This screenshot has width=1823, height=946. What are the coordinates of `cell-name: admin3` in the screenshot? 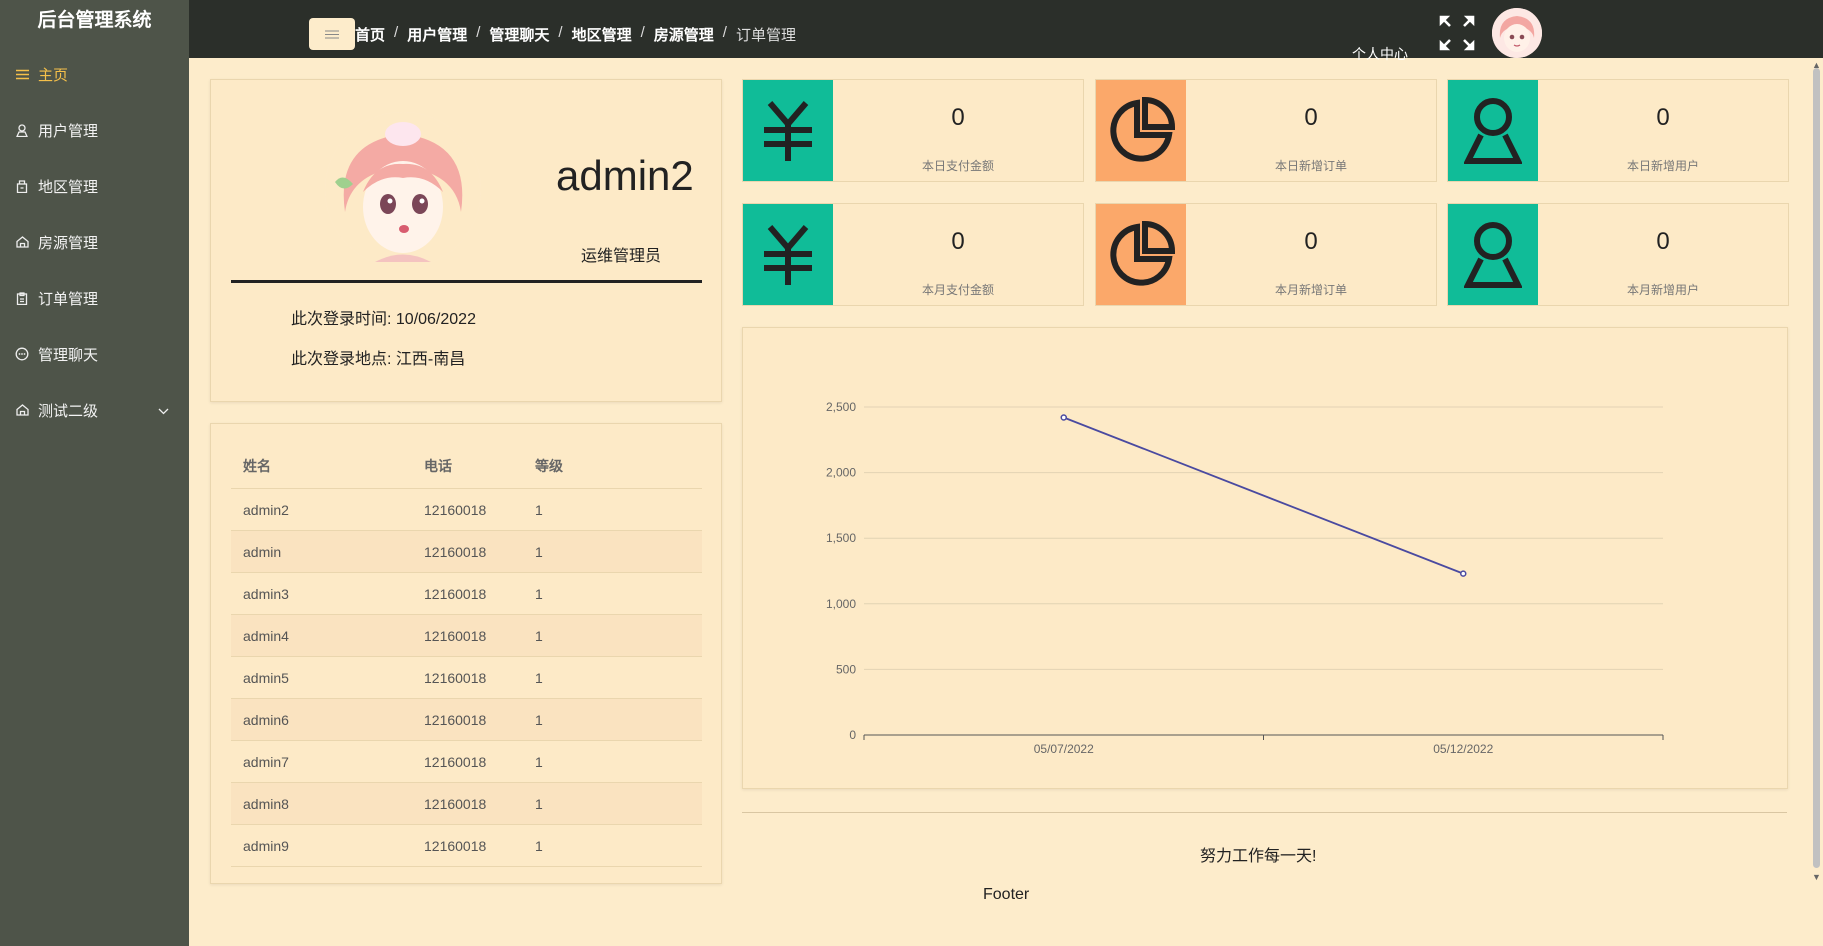 It's located at (321, 593).